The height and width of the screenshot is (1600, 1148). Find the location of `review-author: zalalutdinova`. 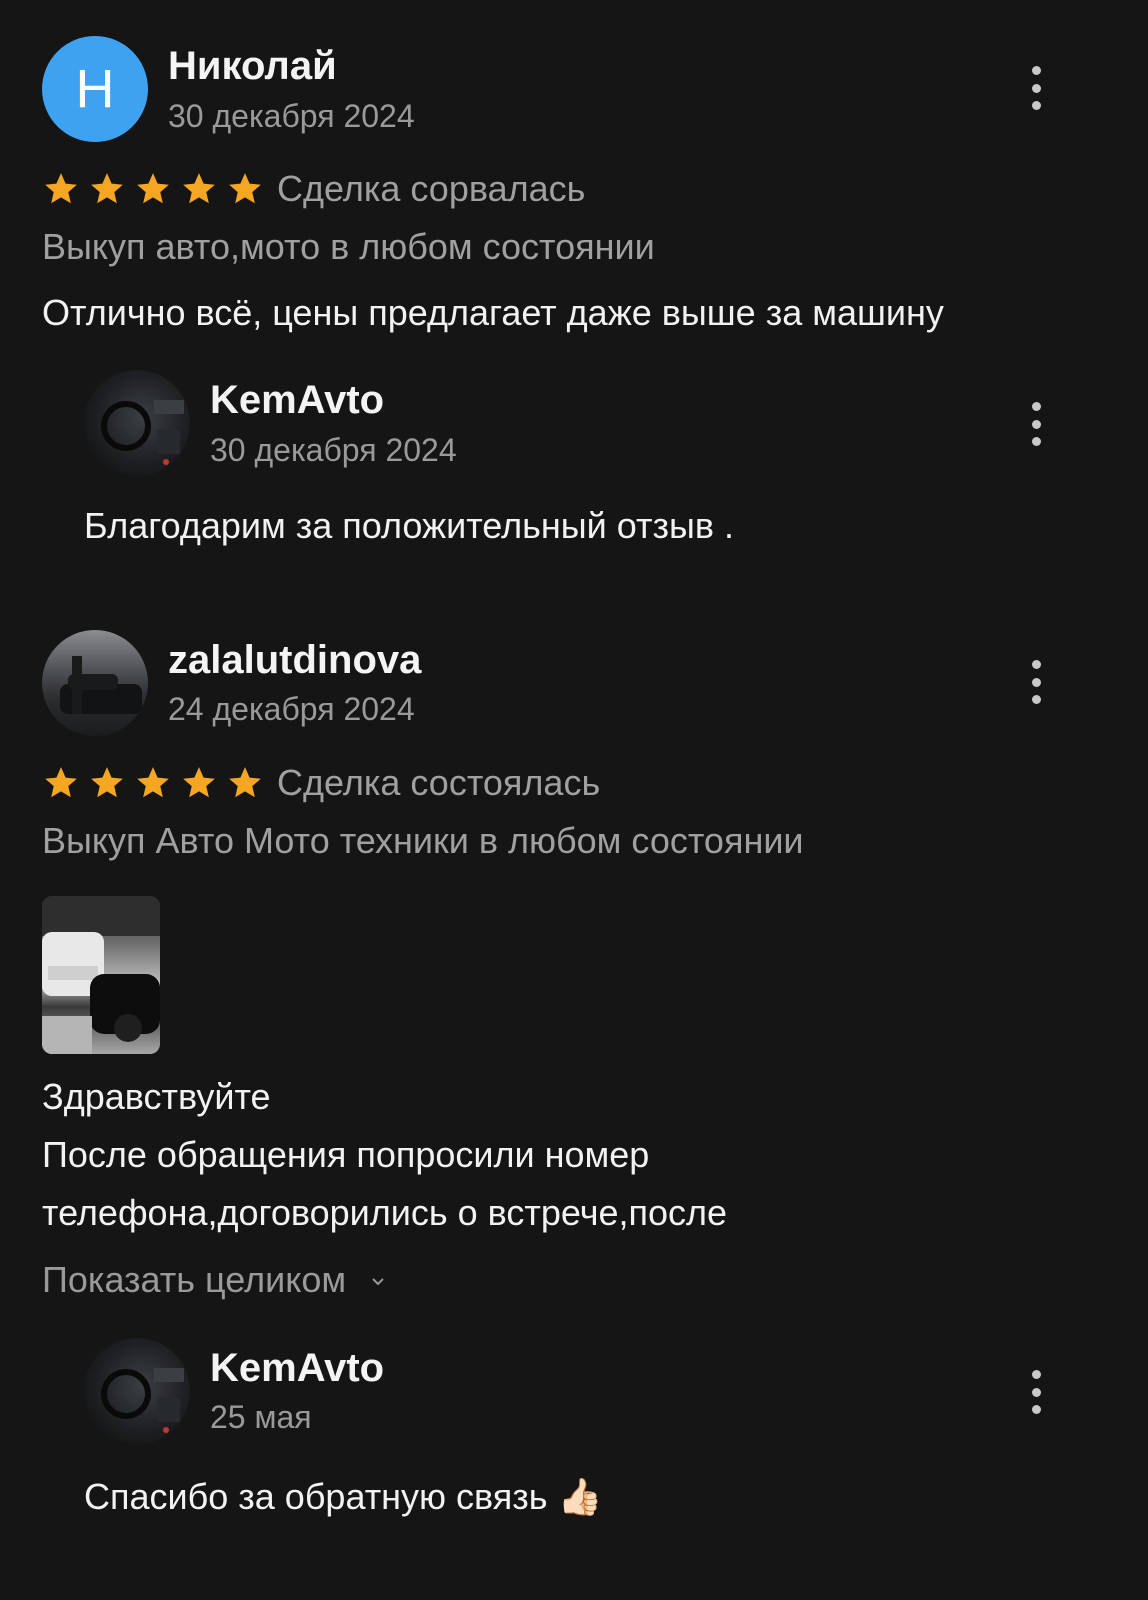

review-author: zalalutdinova is located at coordinates (294, 660).